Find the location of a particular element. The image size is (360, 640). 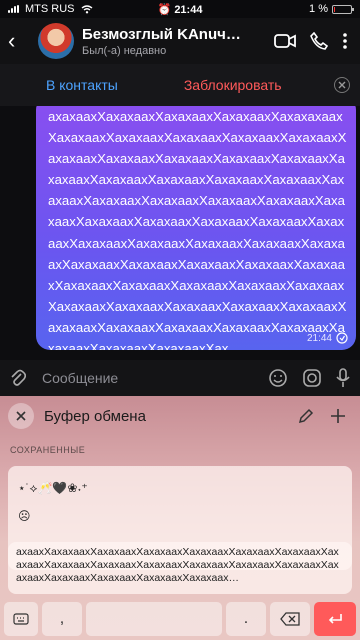

keyboard-switch-key is located at coordinates (21, 619).